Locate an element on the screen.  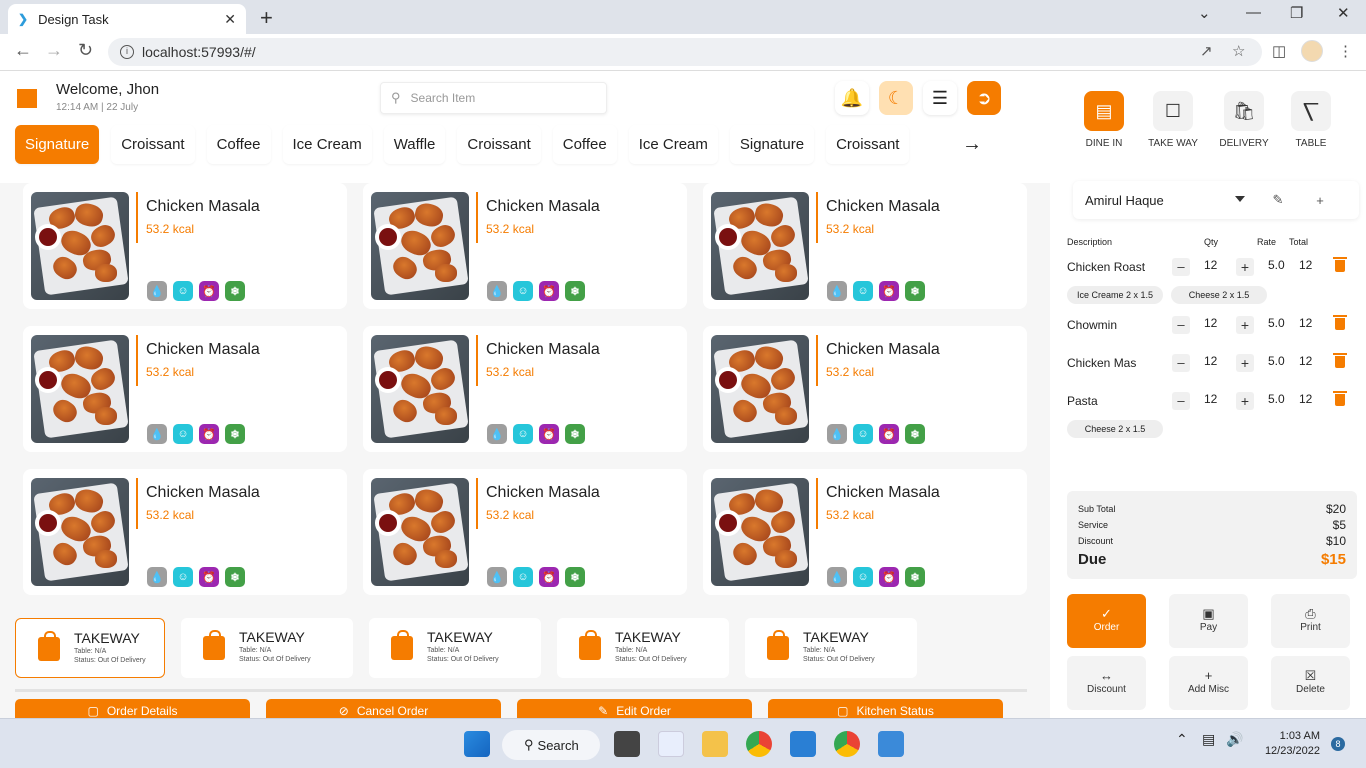
discount-button: ↔ Discount is located at coordinates (1106, 683).